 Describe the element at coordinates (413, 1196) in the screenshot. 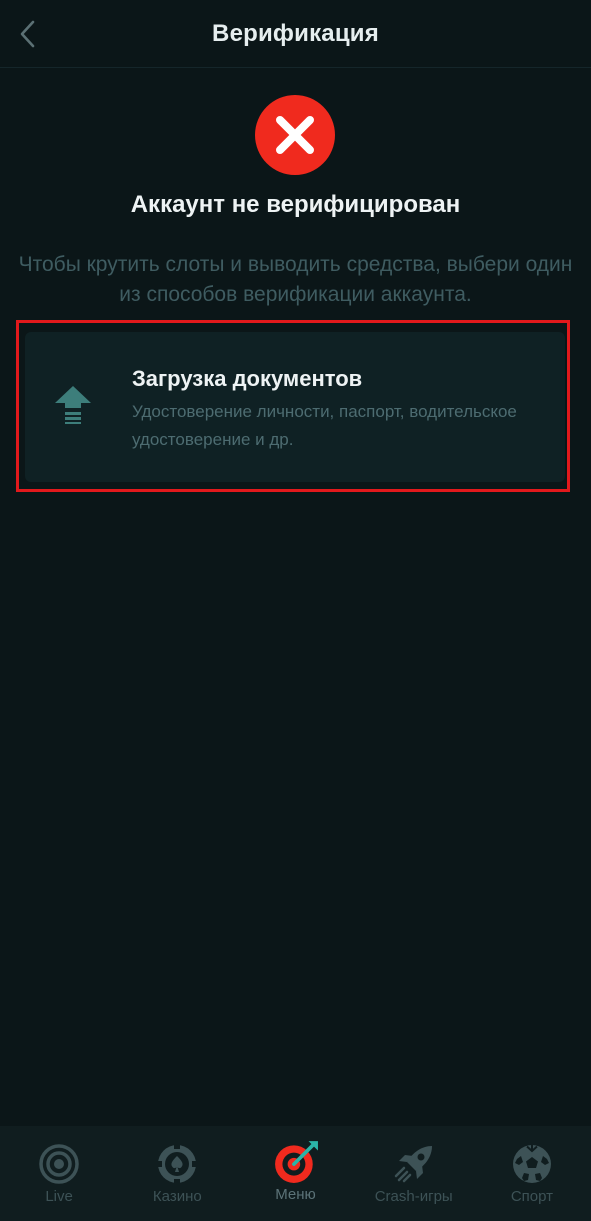

I see `nav-label-crash-games: Crash-игры` at that location.